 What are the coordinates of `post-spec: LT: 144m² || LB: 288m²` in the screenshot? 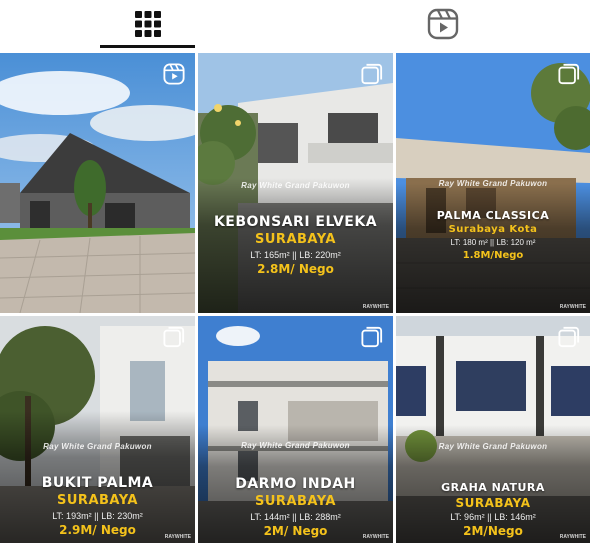 It's located at (295, 517).